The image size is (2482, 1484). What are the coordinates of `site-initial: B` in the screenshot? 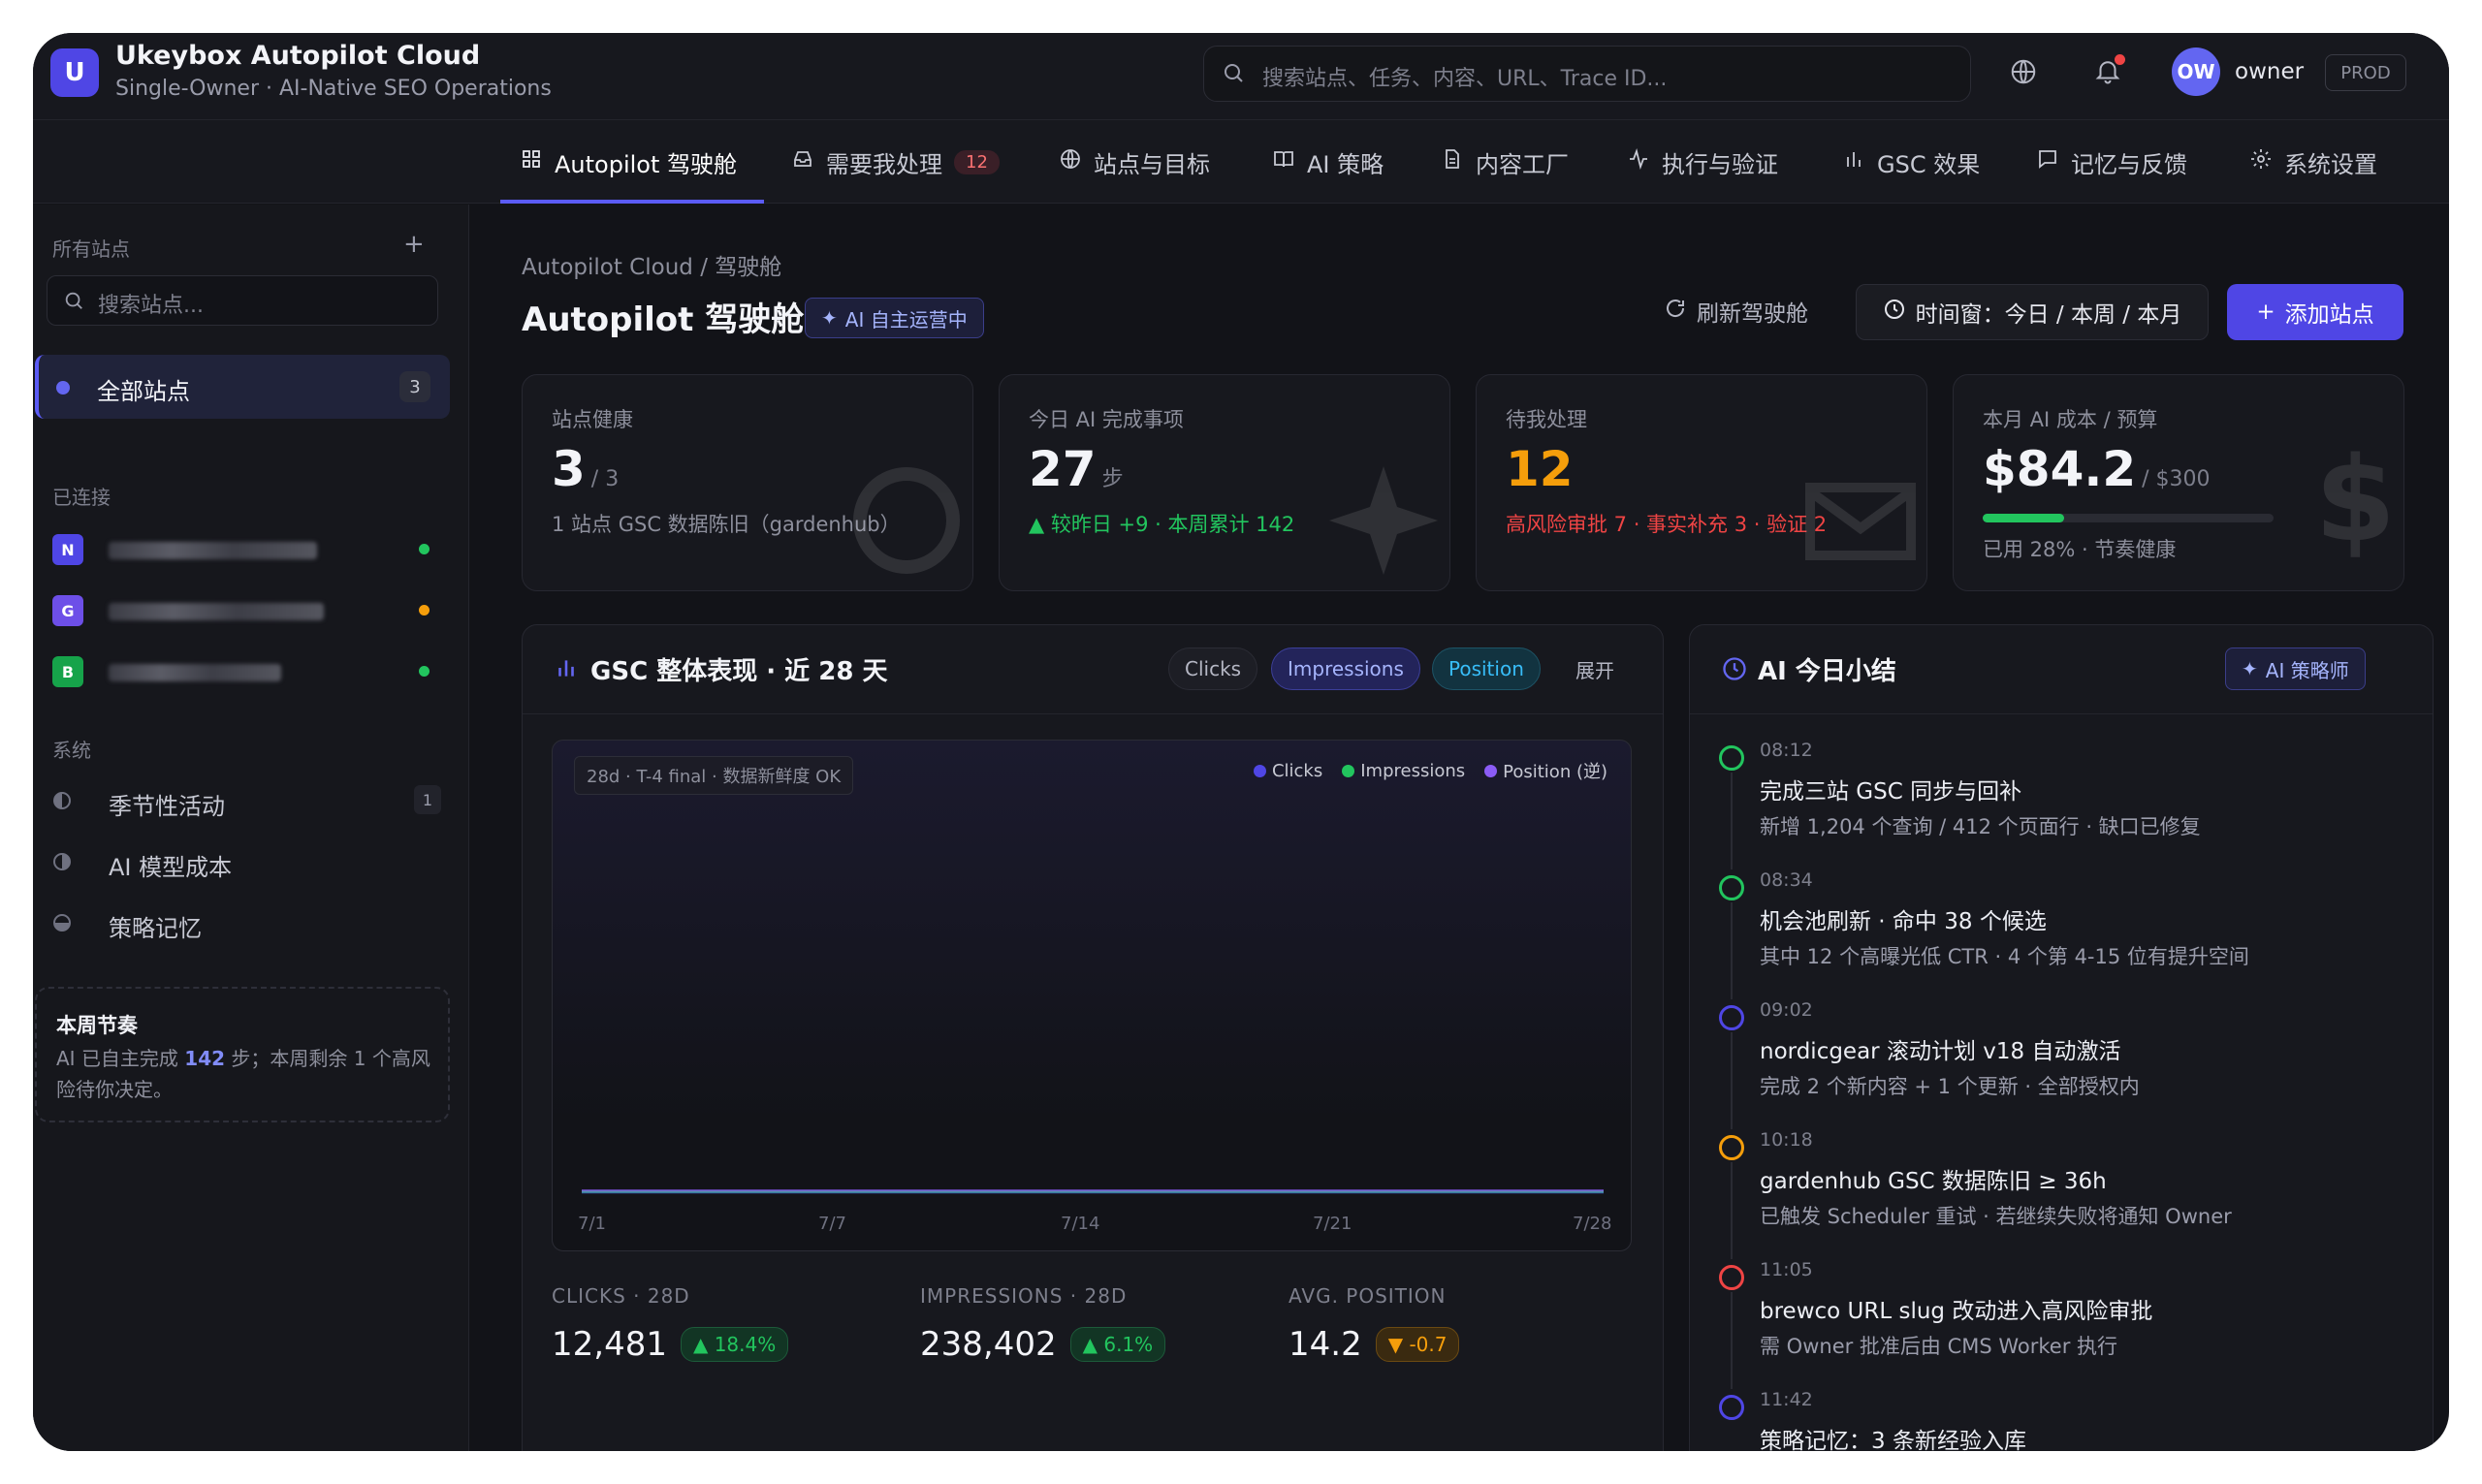 It's located at (67, 672).